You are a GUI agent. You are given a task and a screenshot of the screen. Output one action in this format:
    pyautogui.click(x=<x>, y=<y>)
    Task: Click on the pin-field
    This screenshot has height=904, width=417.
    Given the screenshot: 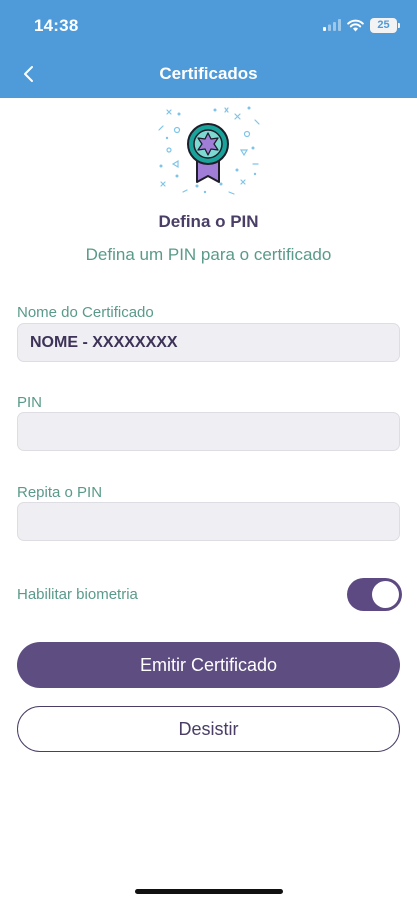 What is the action you would take?
    pyautogui.click(x=208, y=431)
    